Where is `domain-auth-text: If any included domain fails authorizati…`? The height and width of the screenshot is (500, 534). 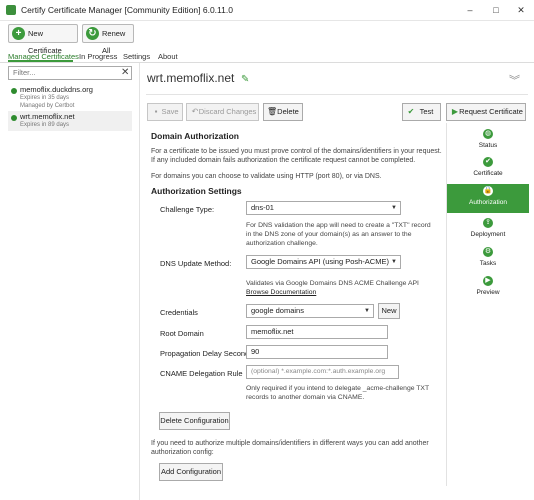 domain-auth-text: If any included domain fails authorizati… is located at coordinates (283, 160).